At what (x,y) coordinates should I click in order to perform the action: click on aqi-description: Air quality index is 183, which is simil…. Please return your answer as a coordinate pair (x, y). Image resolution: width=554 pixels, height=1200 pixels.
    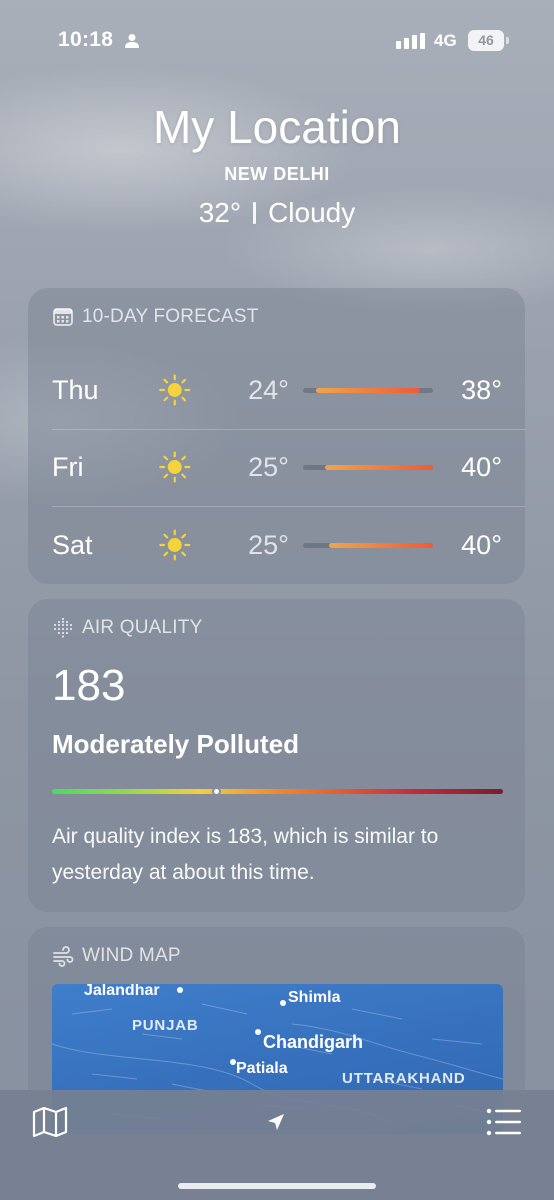
    Looking at the image, I should click on (245, 854).